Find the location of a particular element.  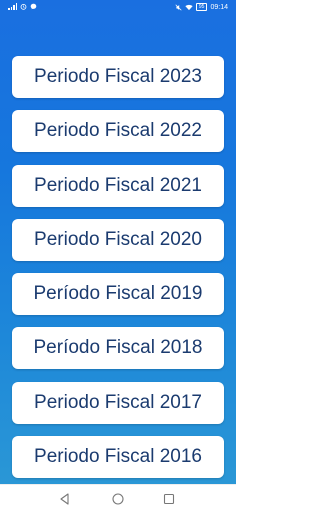

fiscal-period-button: Periodo Fiscal 2023 is located at coordinates (118, 77).